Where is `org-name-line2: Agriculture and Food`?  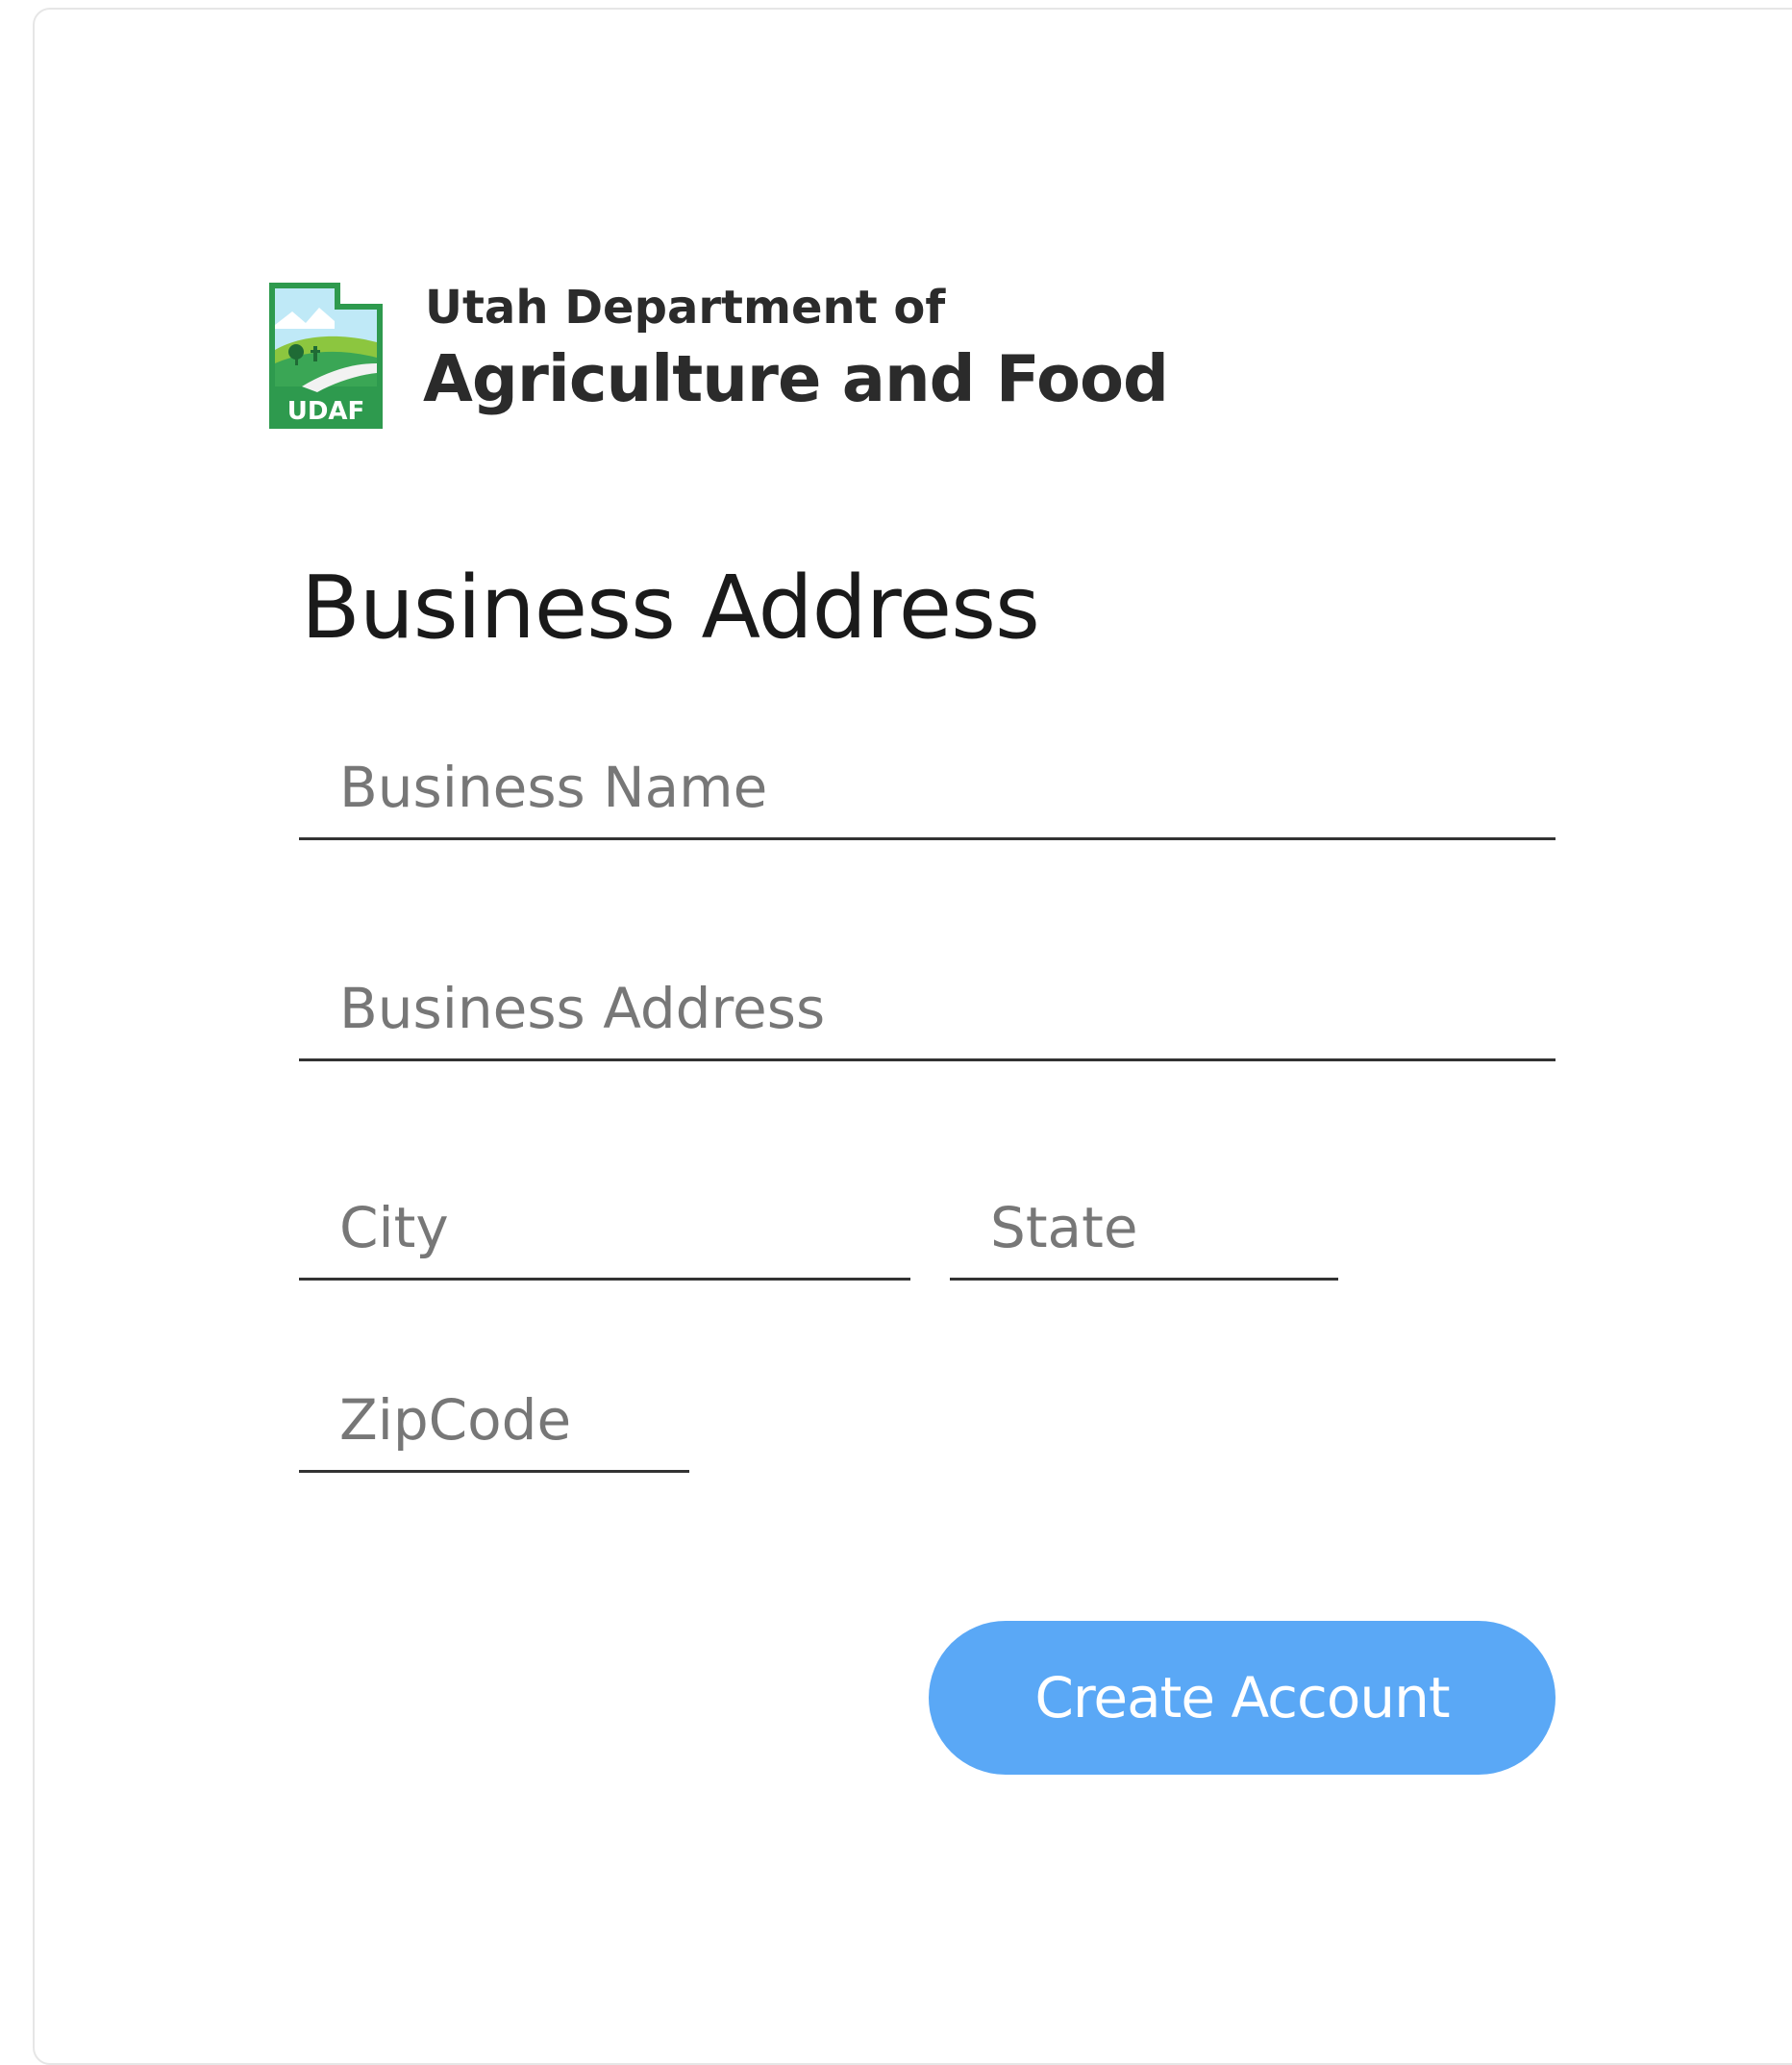
org-name-line2: Agriculture and Food is located at coordinates (796, 378).